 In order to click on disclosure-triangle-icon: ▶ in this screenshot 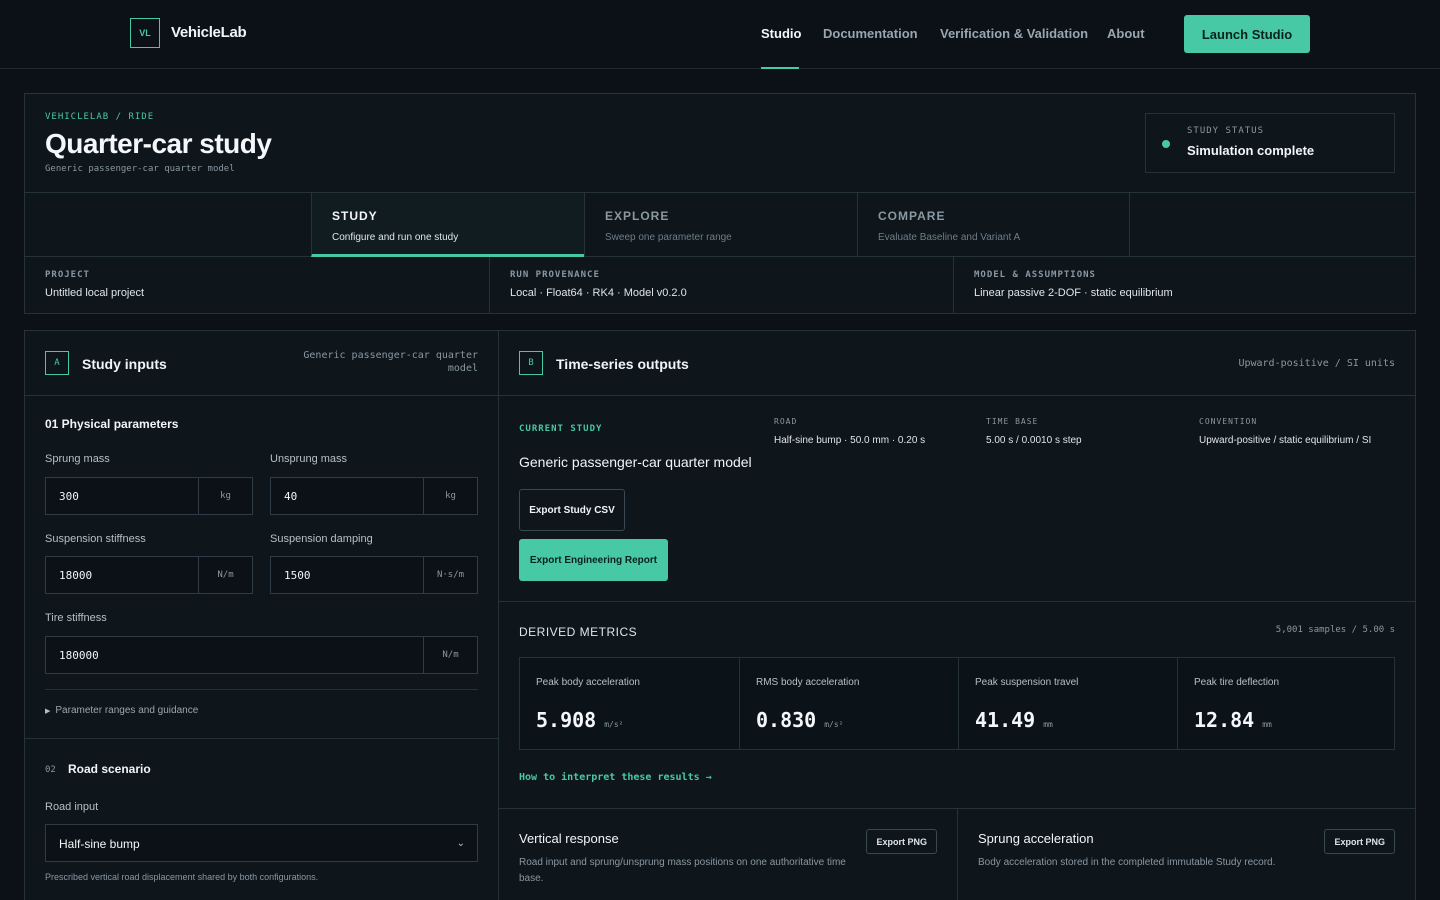, I will do `click(48, 711)`.